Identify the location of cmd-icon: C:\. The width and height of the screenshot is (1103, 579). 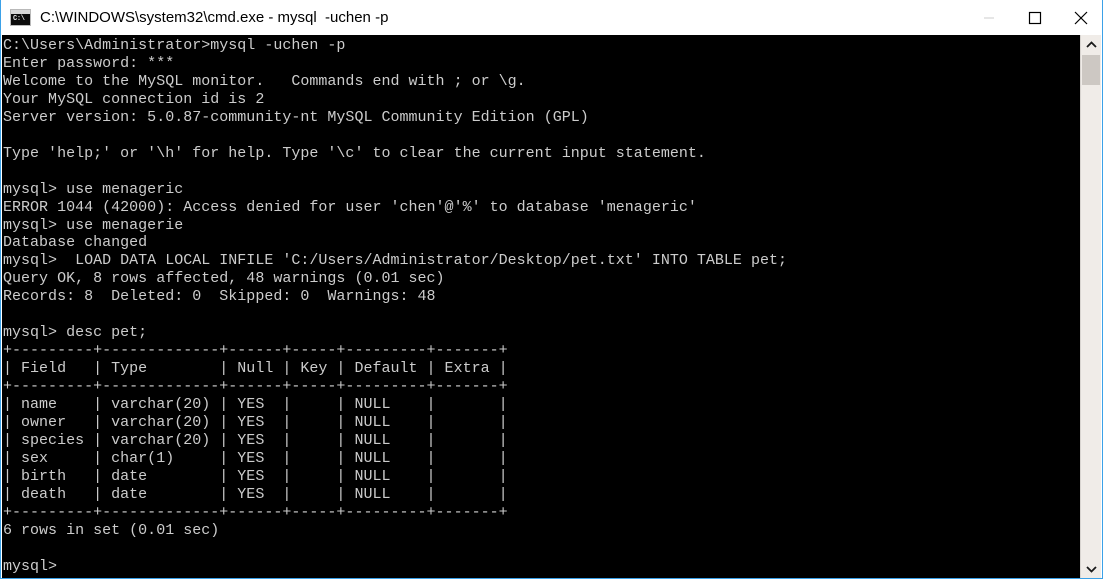
(20, 17).